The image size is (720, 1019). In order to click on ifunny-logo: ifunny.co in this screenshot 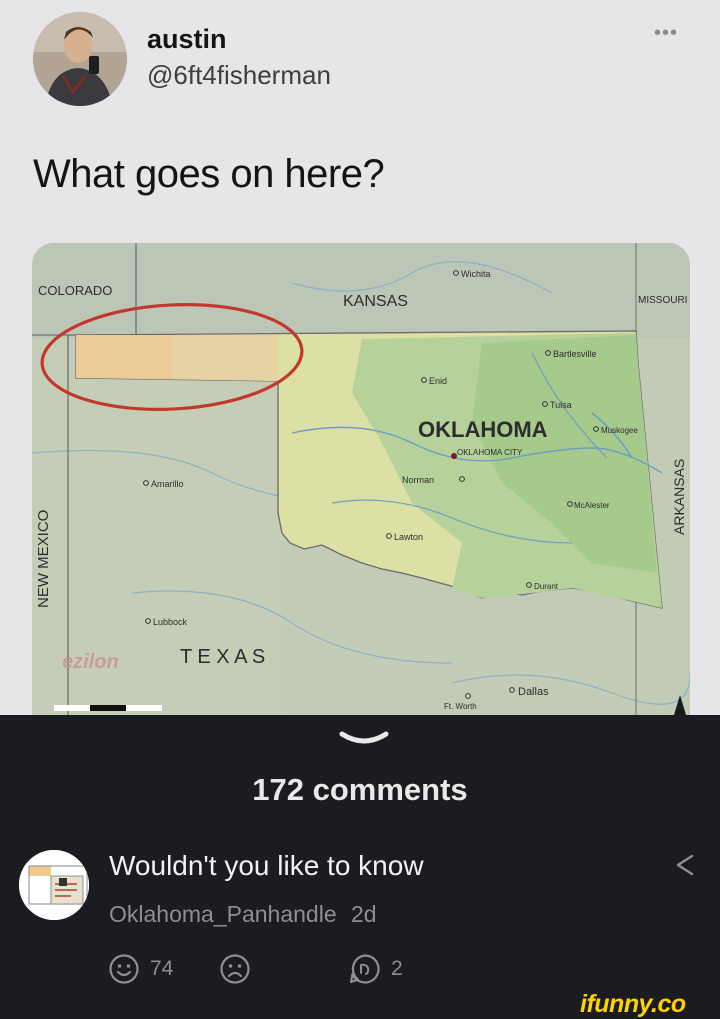, I will do `click(633, 1004)`.